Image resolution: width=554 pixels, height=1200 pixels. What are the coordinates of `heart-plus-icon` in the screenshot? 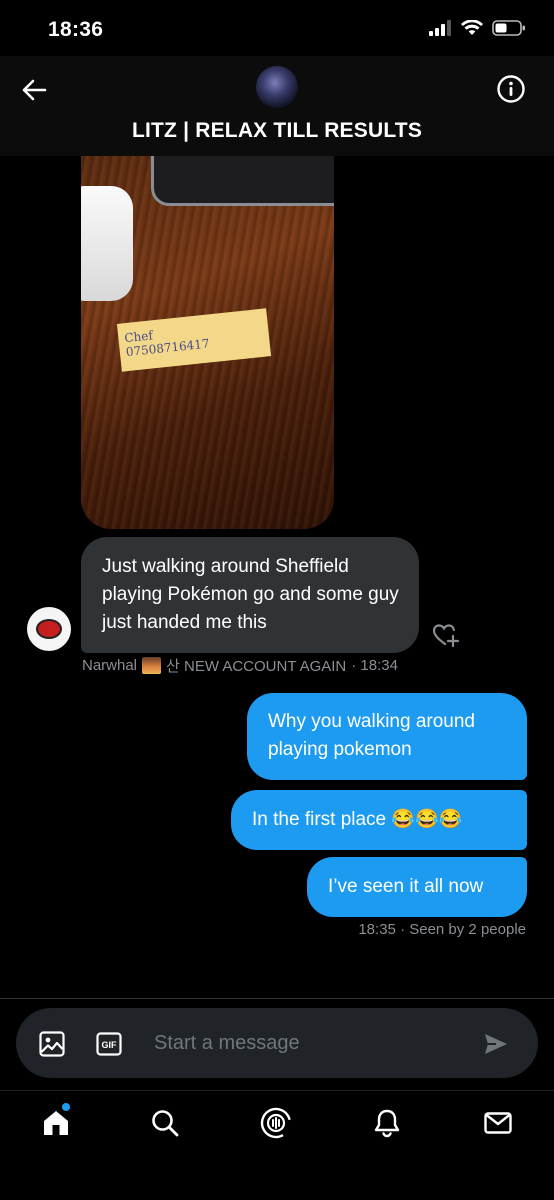 It's located at (446, 636).